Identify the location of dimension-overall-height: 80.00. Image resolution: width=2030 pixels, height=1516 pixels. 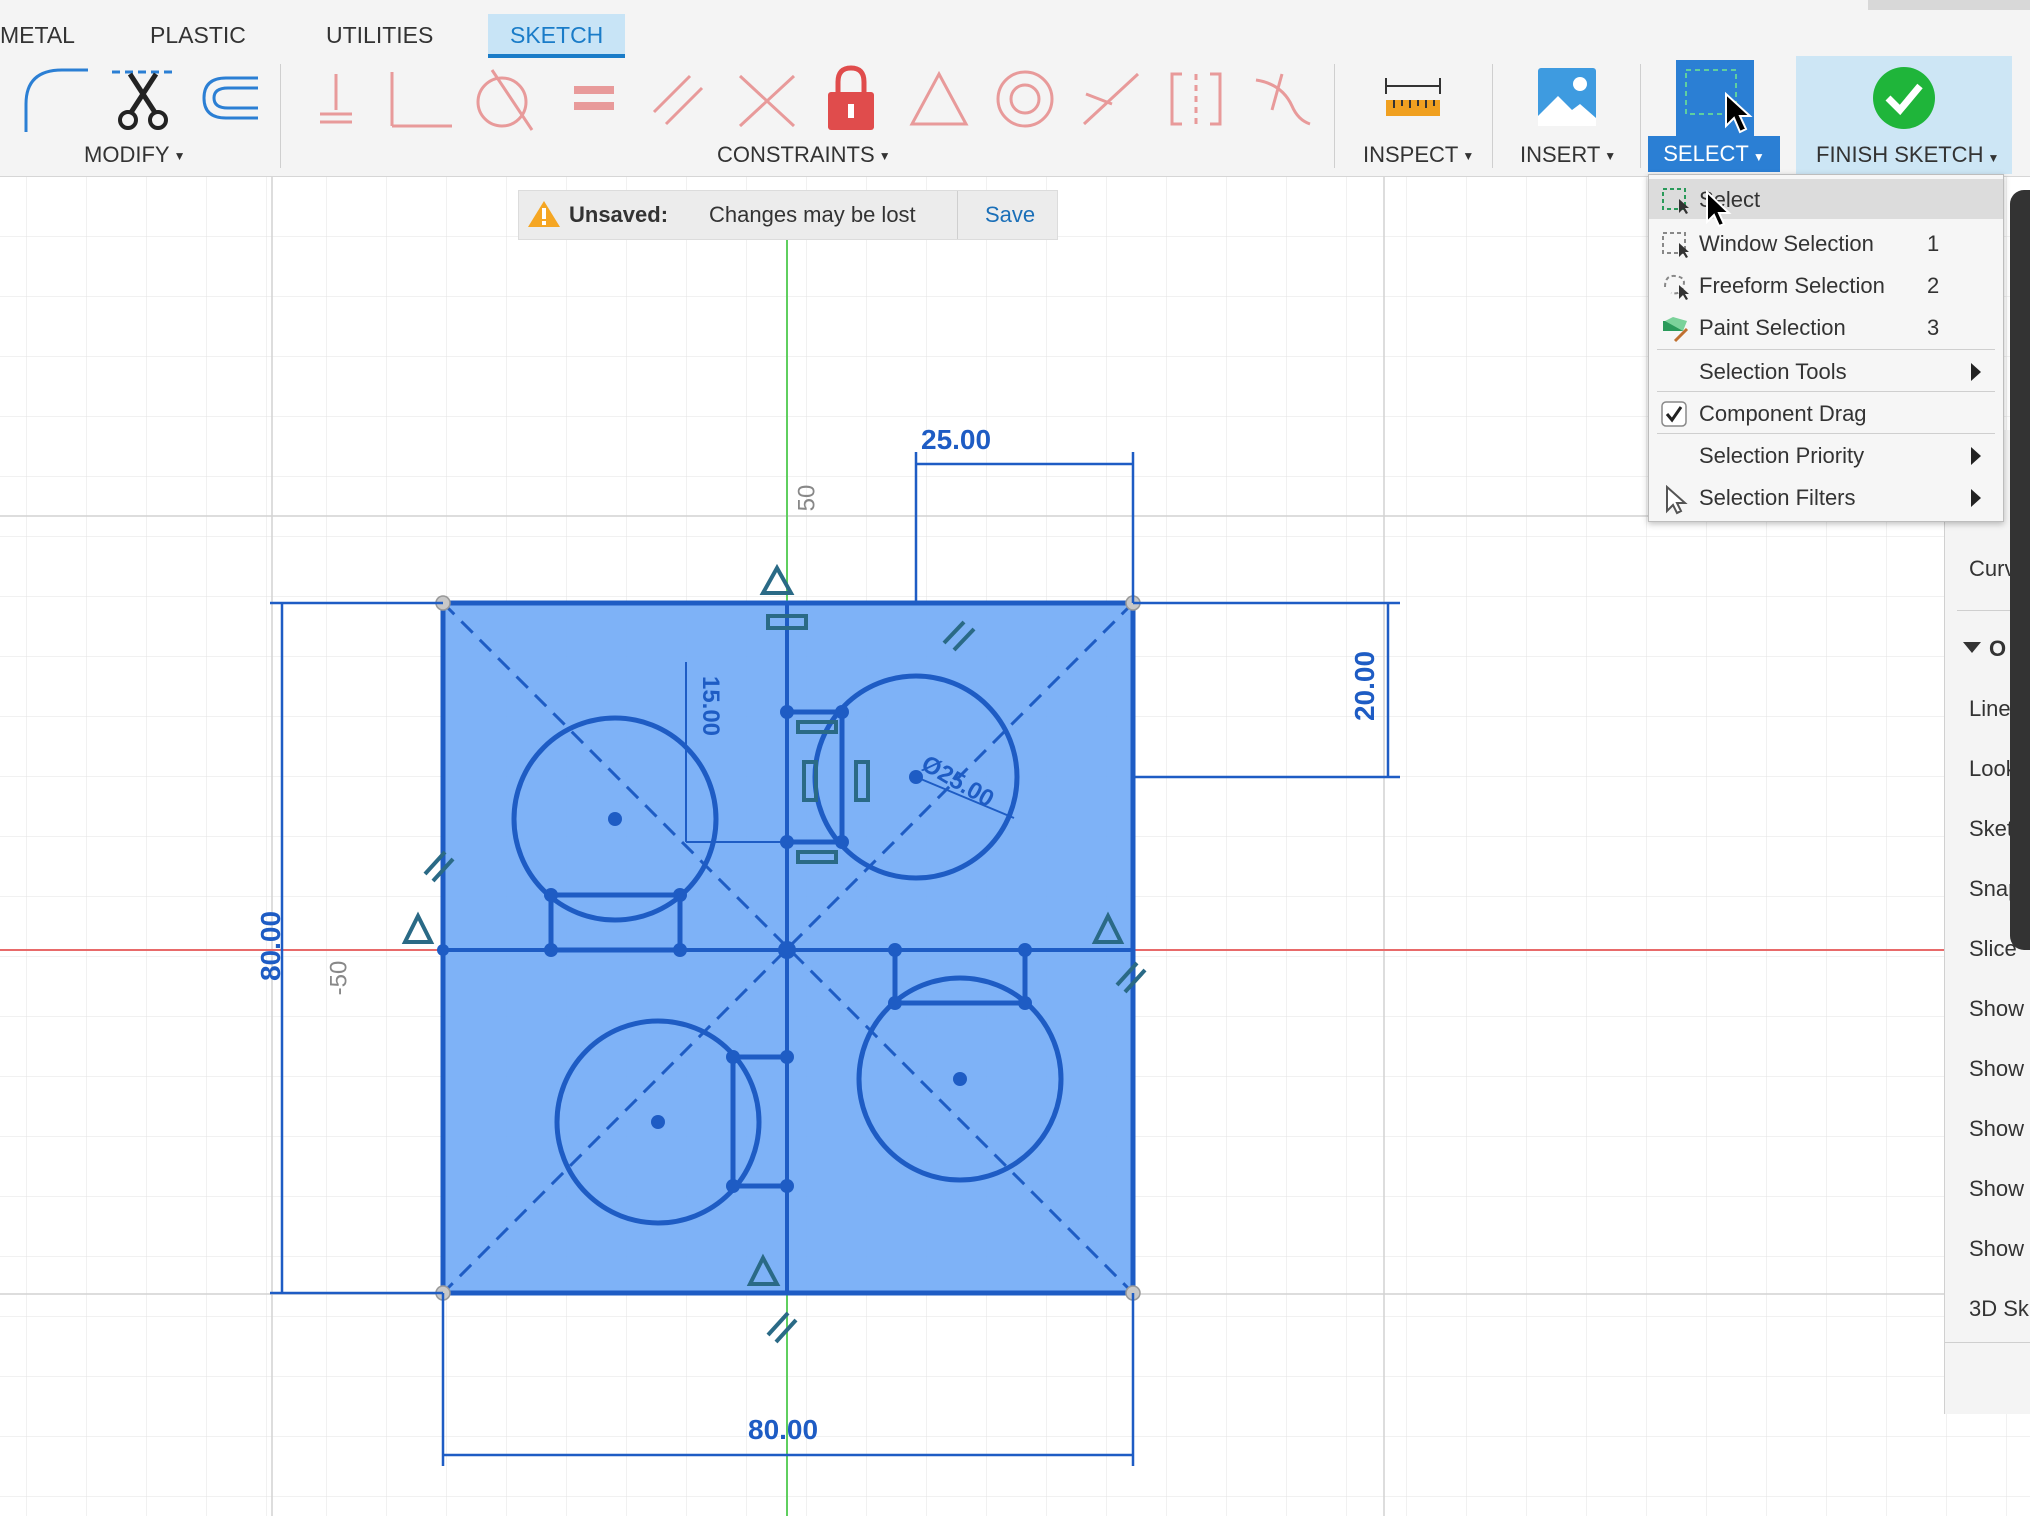
(271, 946).